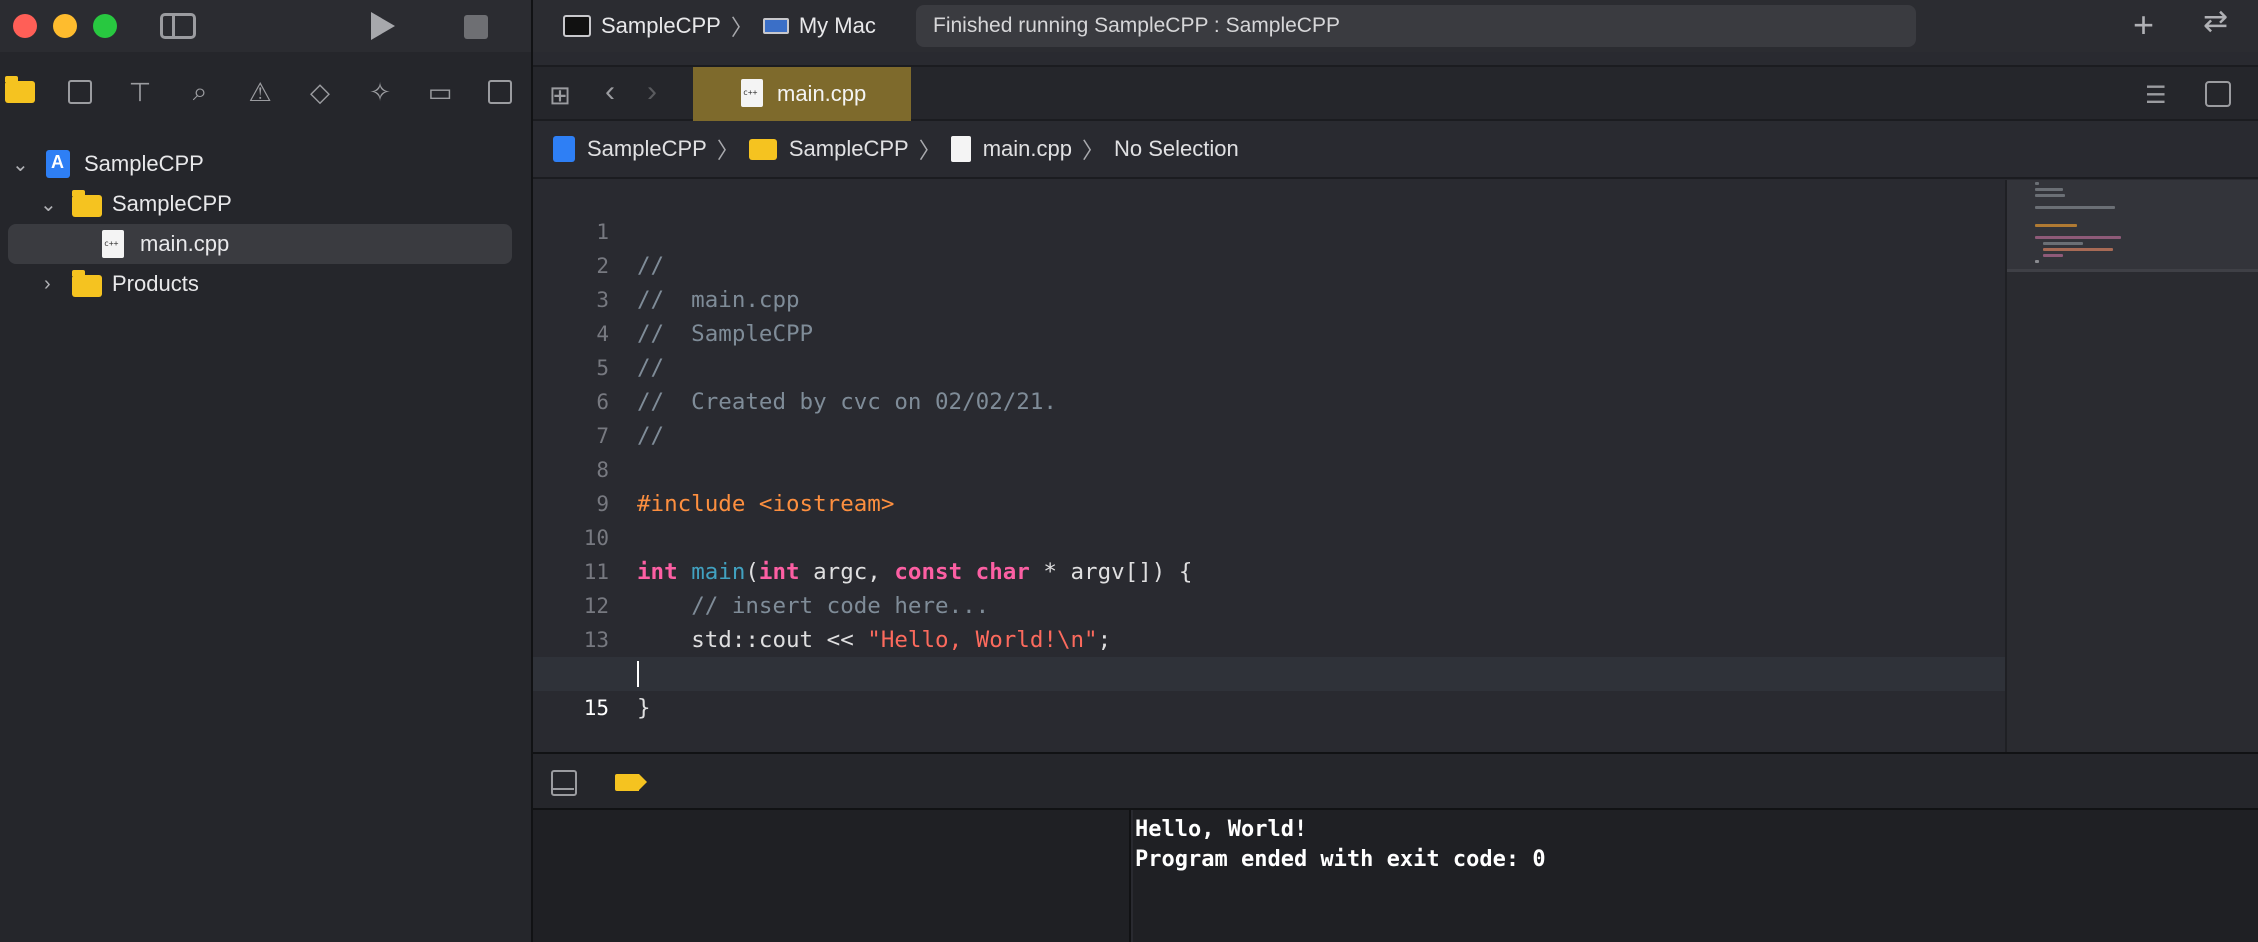 Image resolution: width=2258 pixels, height=942 pixels. I want to click on navigator-selector-bar: ⊤ ⌕ ⚠ ◇ ✧ ▭, so click(265, 92).